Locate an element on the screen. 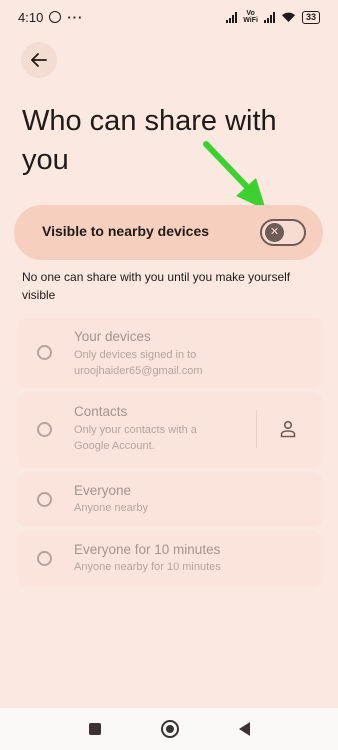 This screenshot has height=750, width=338. option-title: Everyone is located at coordinates (103, 490).